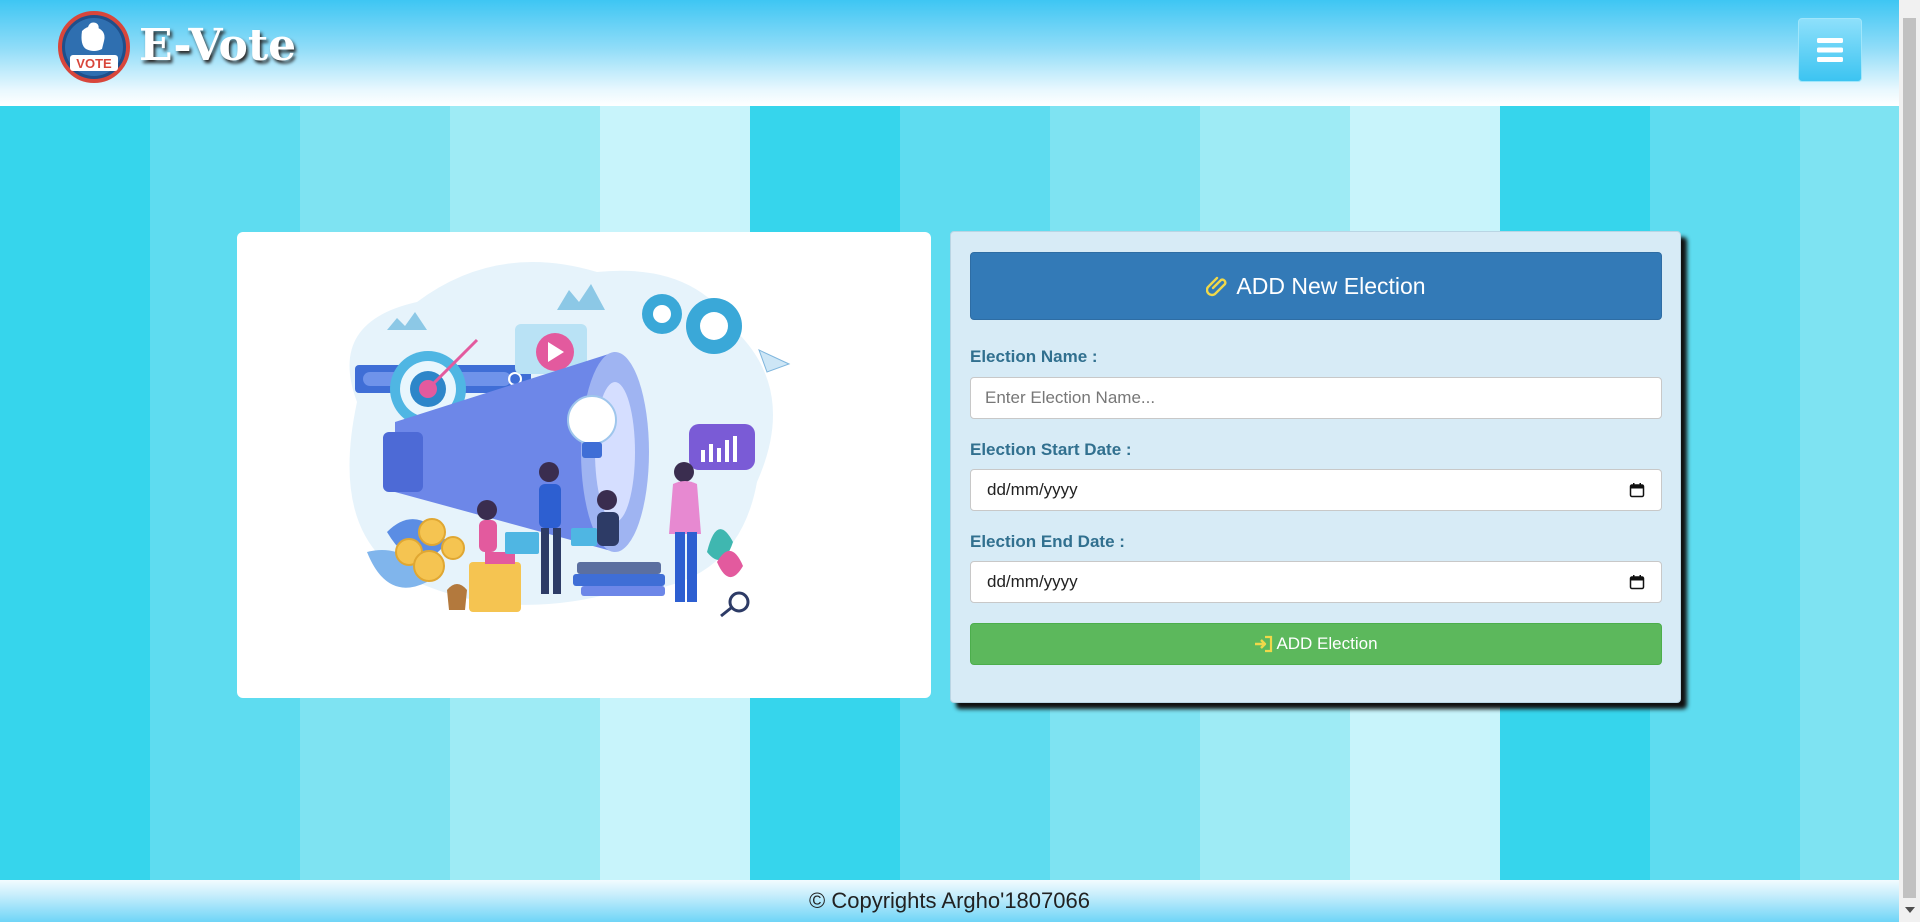 This screenshot has height=922, width=1920. I want to click on end-date-value: dd/mm/yyyy, so click(1032, 581).